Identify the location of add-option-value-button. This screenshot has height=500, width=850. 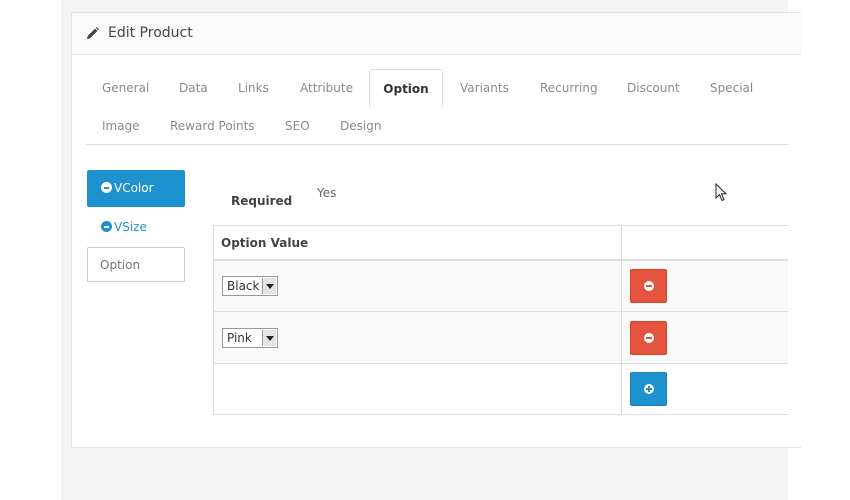
(648, 389).